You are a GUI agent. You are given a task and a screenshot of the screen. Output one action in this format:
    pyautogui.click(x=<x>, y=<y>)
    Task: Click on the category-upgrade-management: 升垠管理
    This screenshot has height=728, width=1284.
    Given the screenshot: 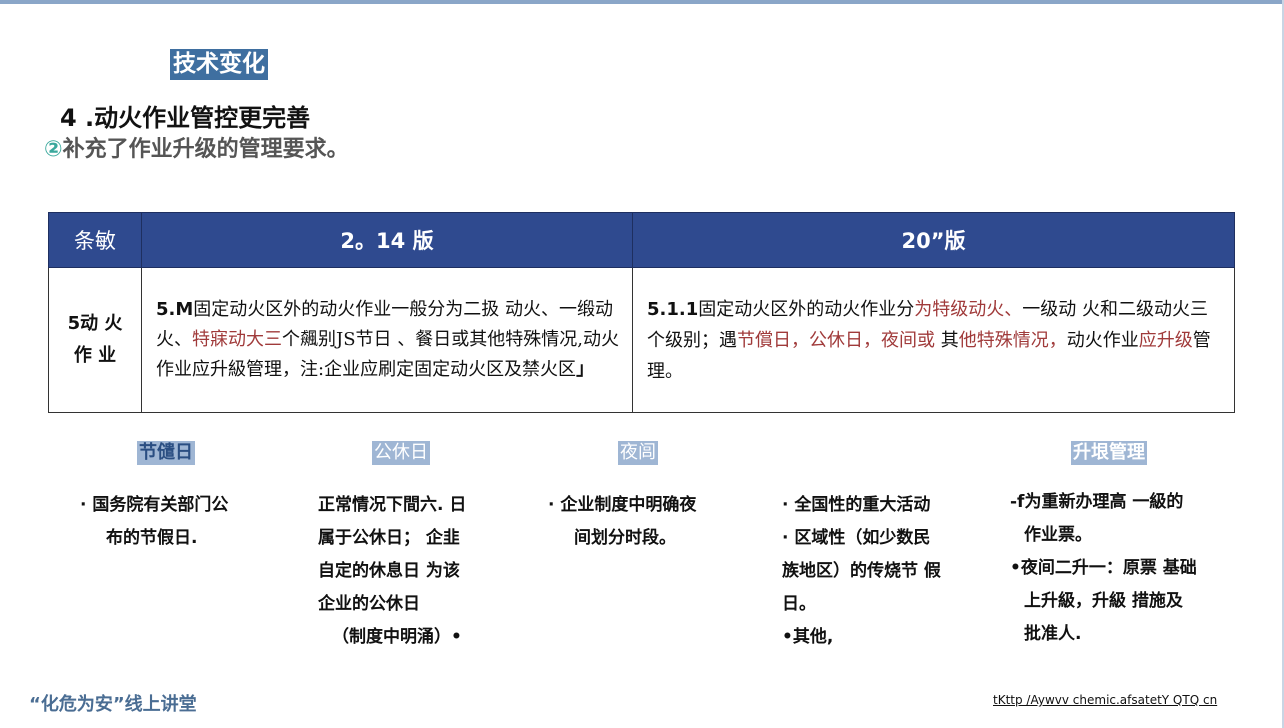 What is the action you would take?
    pyautogui.click(x=1109, y=453)
    